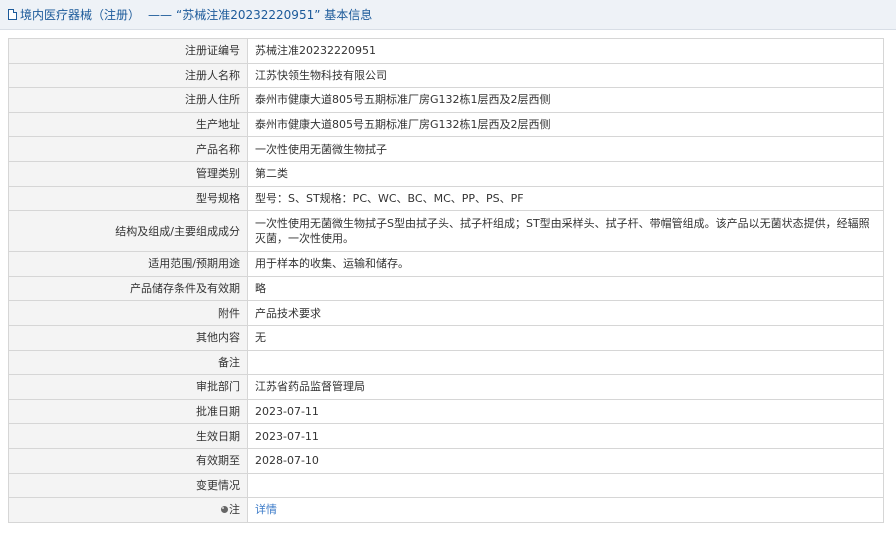 This screenshot has width=896, height=551. Describe the element at coordinates (12, 14) in the screenshot. I see `document-icon` at that location.